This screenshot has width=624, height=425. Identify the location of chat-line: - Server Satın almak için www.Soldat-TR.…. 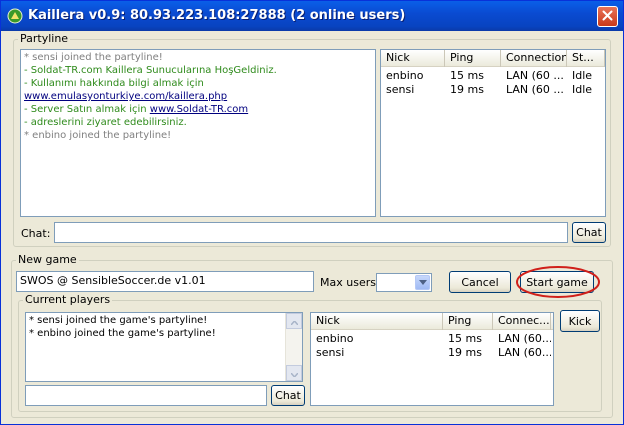
(198, 109).